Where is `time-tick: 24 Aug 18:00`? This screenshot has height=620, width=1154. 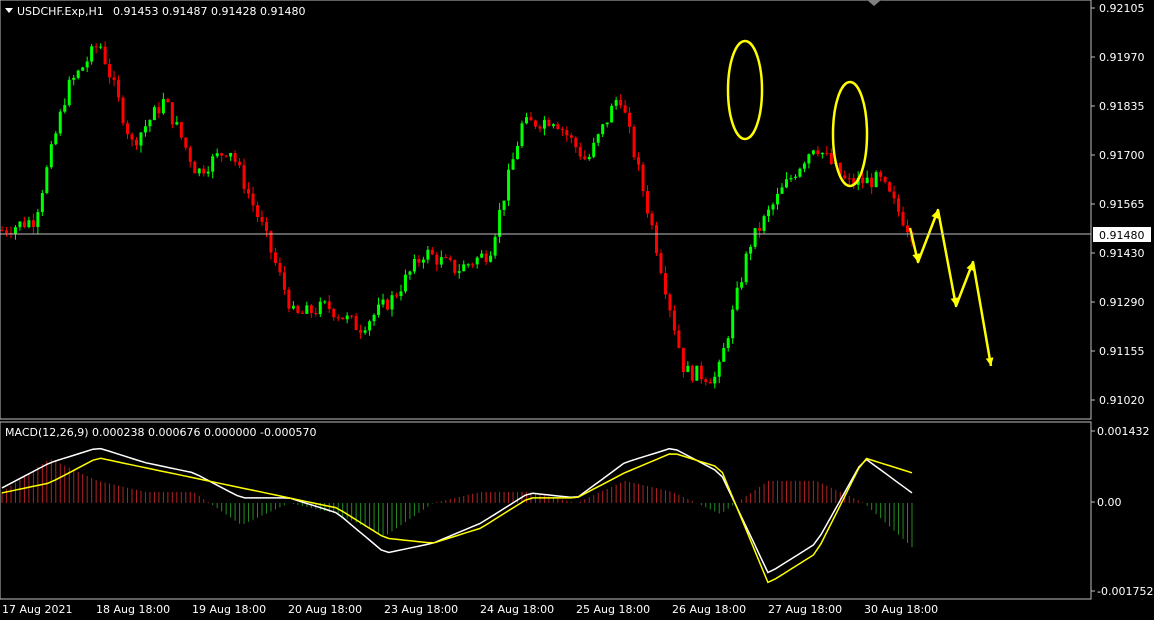 time-tick: 24 Aug 18:00 is located at coordinates (517, 609).